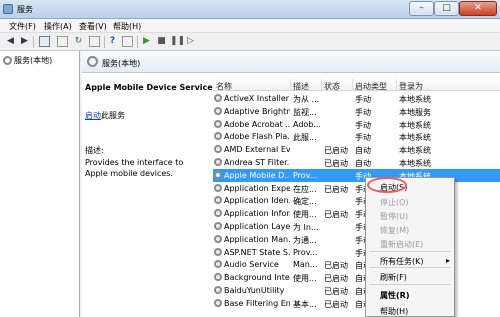 The image size is (500, 317). I want to click on maximize-button: □, so click(446, 8).